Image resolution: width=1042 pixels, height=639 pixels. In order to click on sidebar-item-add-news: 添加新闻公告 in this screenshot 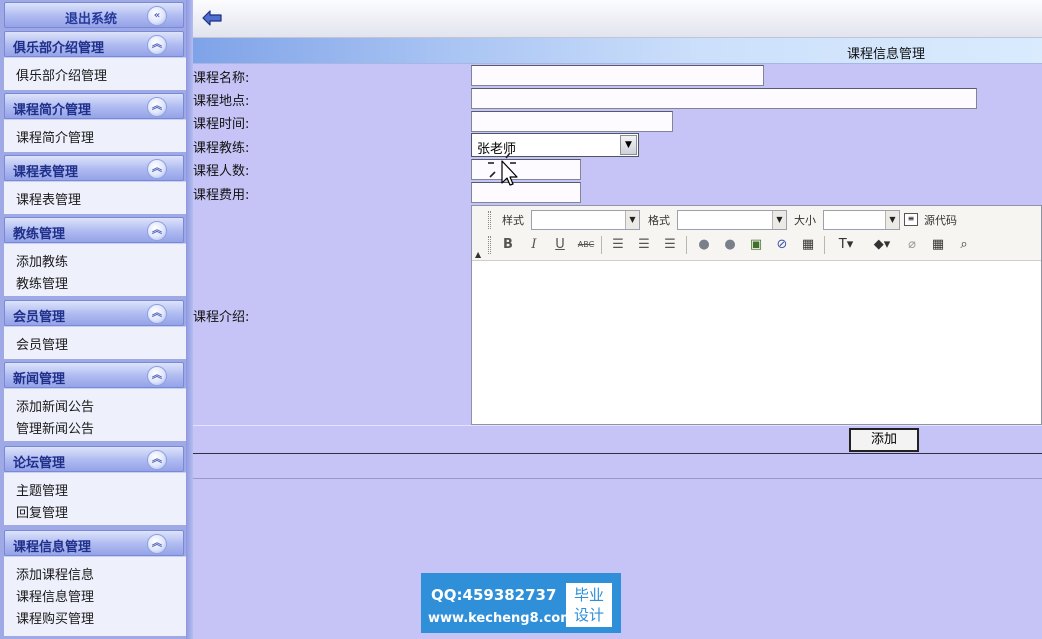, I will do `click(55, 405)`.